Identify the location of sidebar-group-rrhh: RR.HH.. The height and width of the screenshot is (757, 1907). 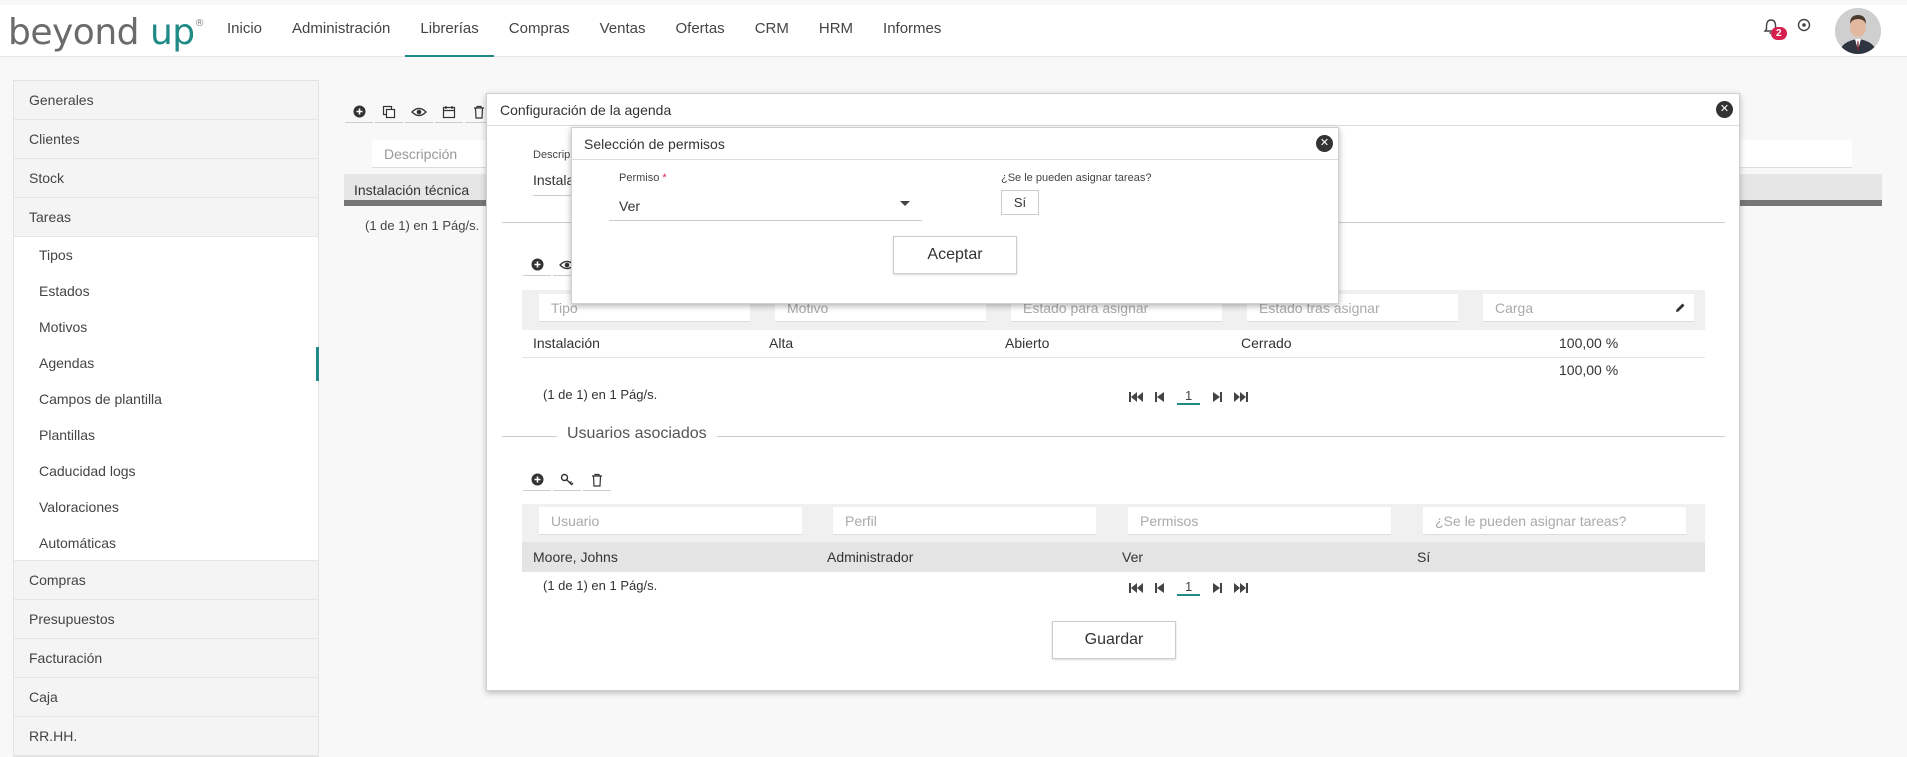
(166, 736).